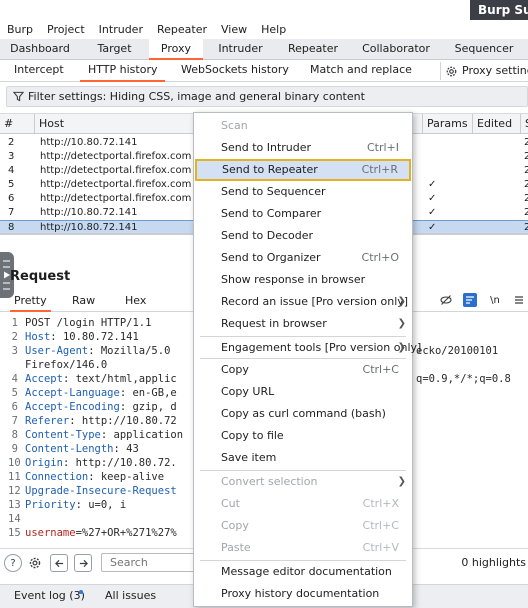 The width and height of the screenshot is (528, 608). What do you see at coordinates (303, 392) in the screenshot?
I see `menu-item-copy-url: Copy URL` at bounding box center [303, 392].